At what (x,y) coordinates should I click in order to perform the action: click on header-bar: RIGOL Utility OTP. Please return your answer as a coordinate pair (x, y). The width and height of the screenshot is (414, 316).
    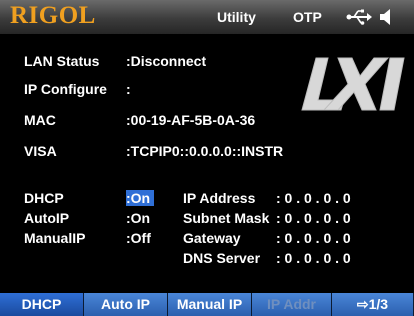
    Looking at the image, I should click on (207, 17).